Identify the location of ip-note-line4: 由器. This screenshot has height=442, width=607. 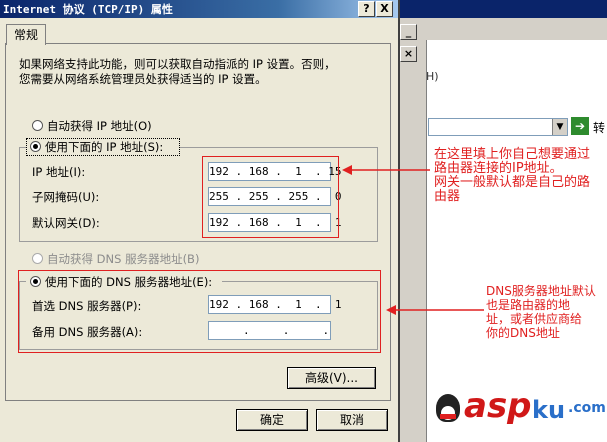
(447, 196).